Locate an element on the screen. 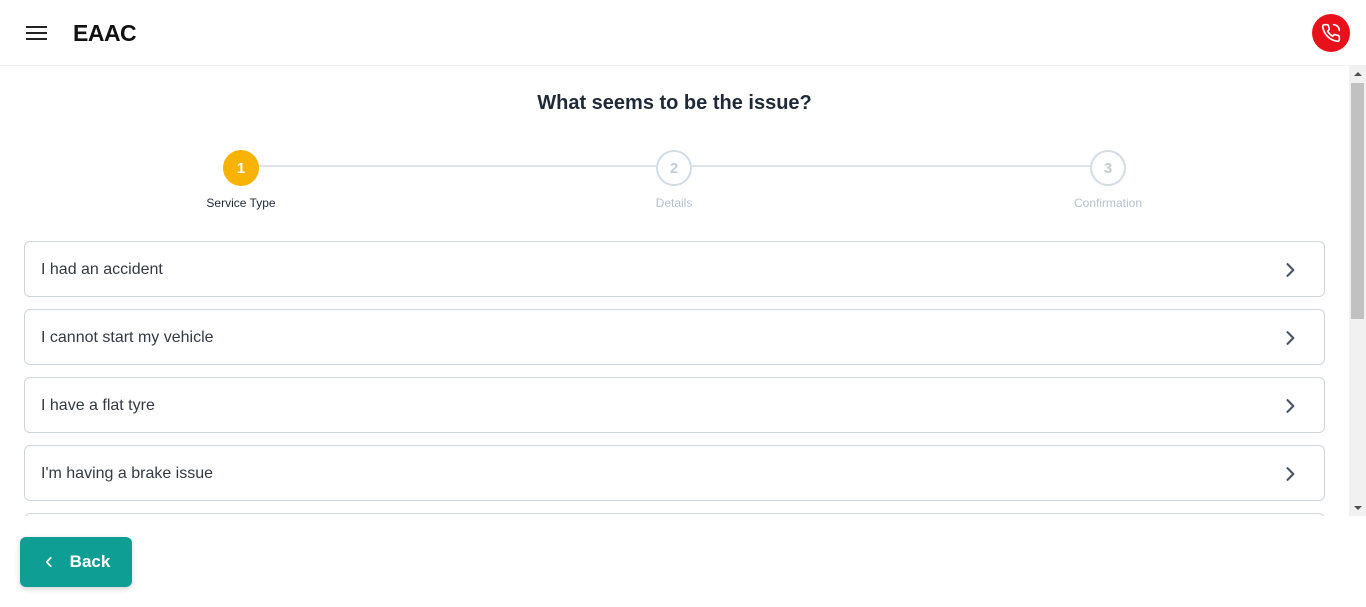 This screenshot has width=1366, height=607. option-partial is located at coordinates (674, 514).